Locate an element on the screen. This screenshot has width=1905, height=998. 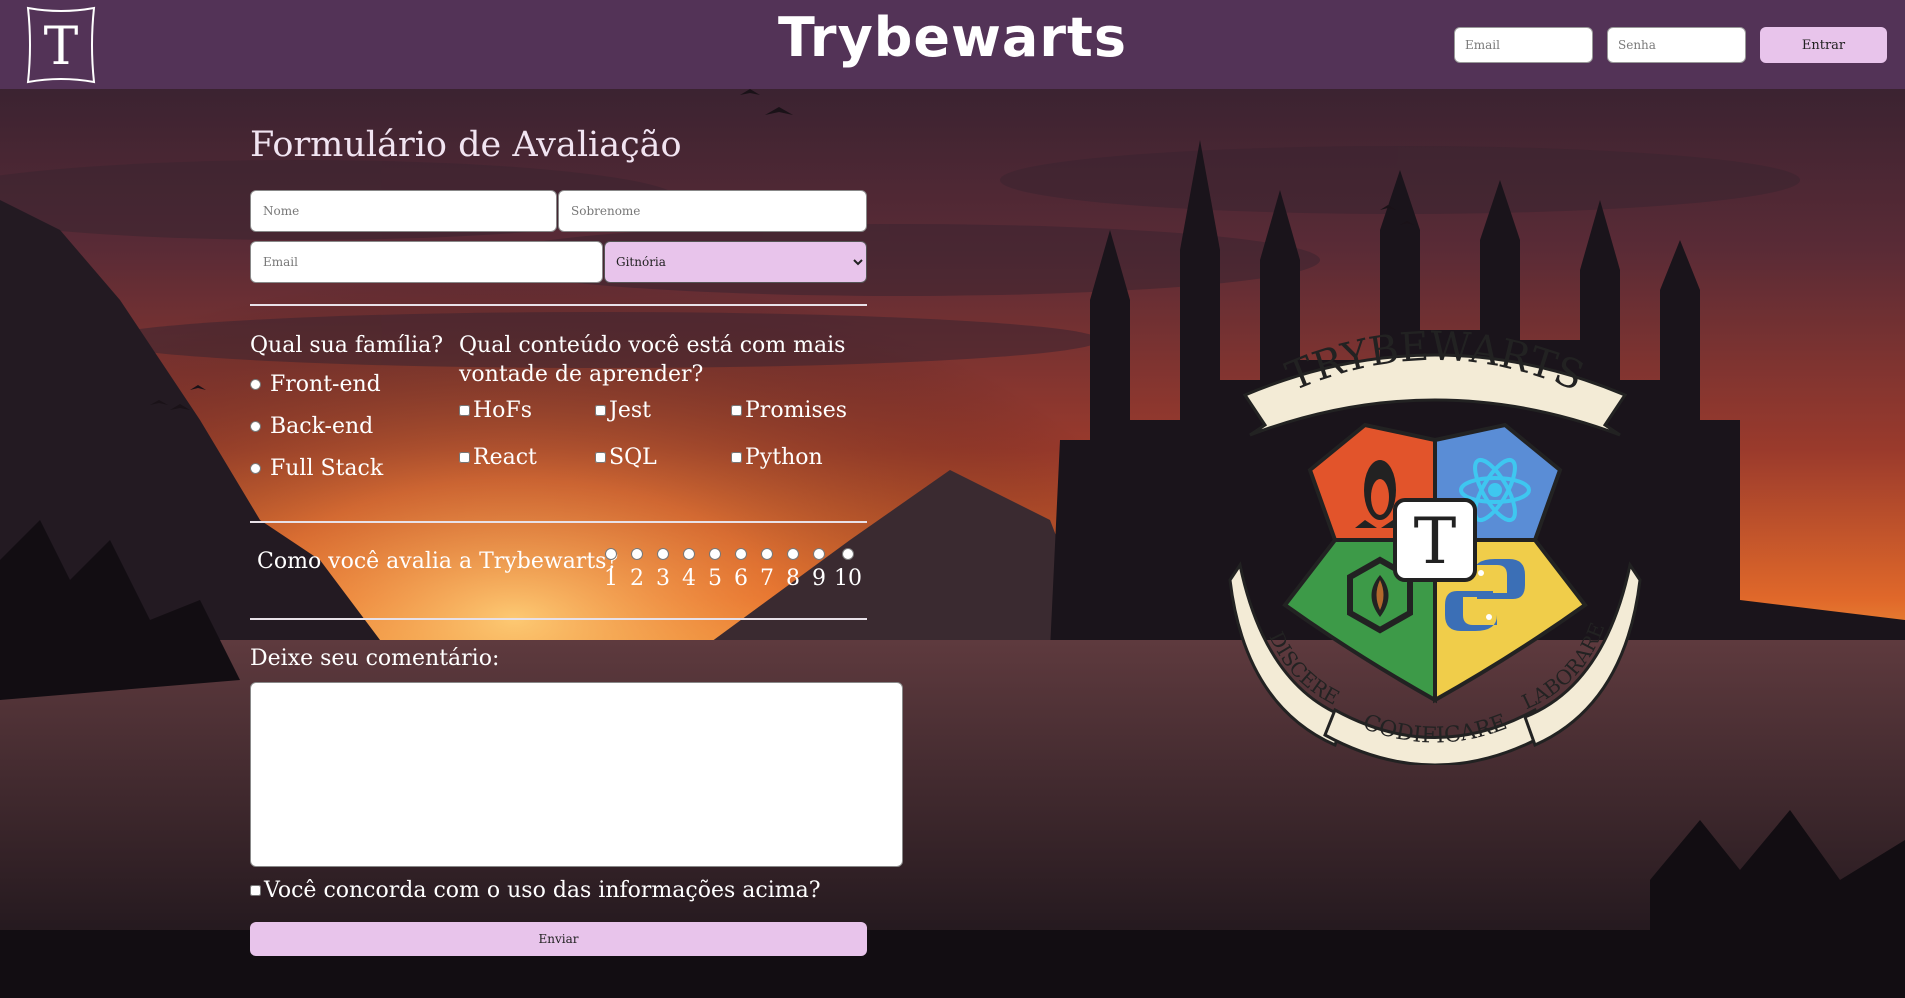
content-option-label: React is located at coordinates (505, 457).